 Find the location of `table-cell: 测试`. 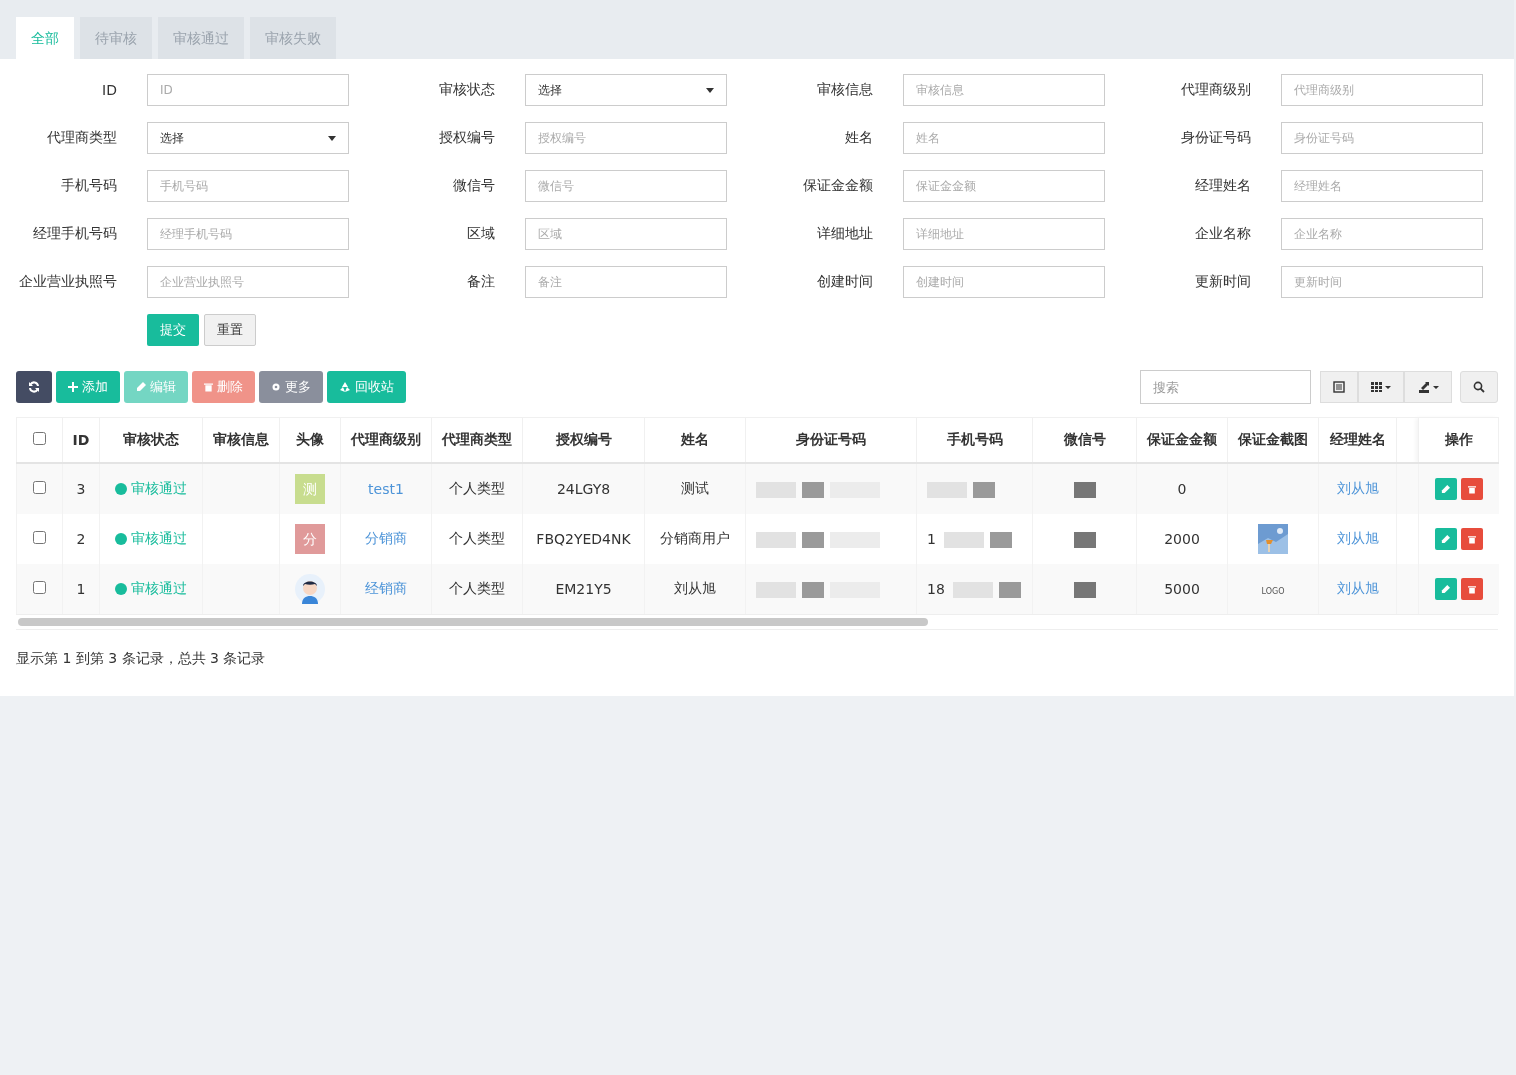

table-cell: 测试 is located at coordinates (695, 488).